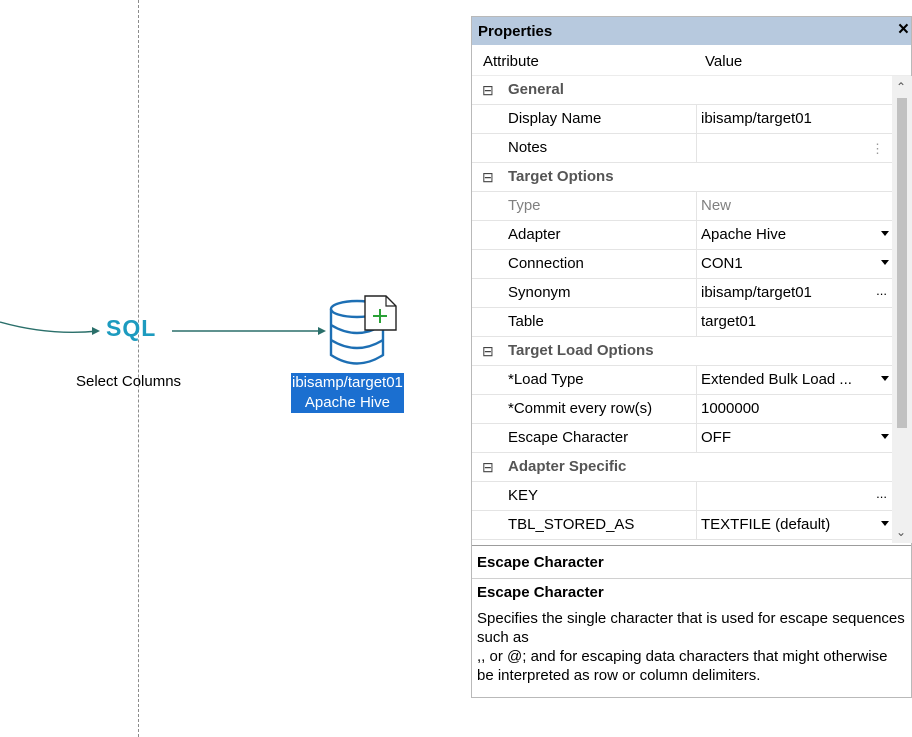 The image size is (912, 737). Describe the element at coordinates (691, 578) in the screenshot. I see `description-divider` at that location.